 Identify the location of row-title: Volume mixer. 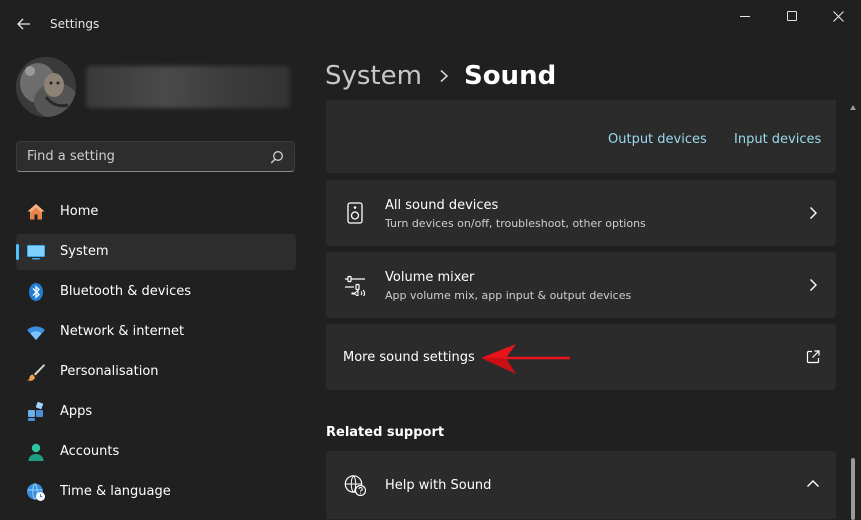
(430, 277).